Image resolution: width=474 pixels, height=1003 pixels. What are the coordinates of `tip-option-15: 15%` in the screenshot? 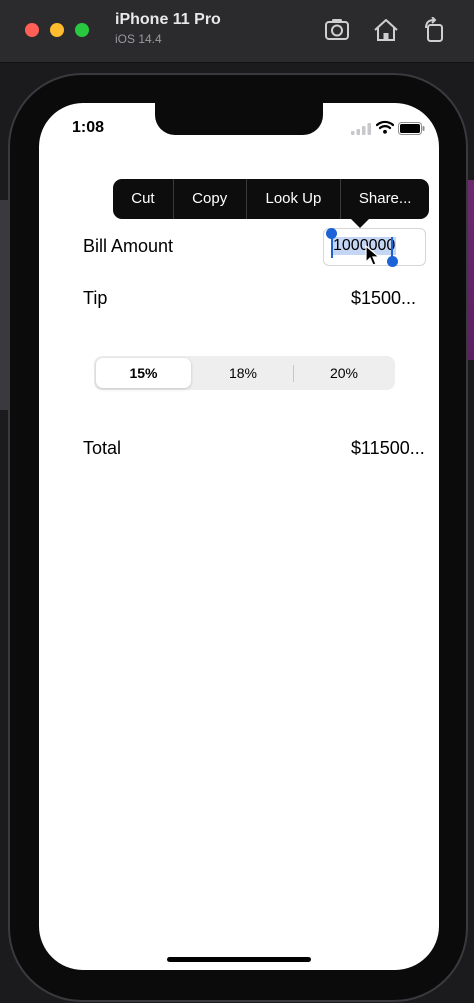 It's located at (143, 373).